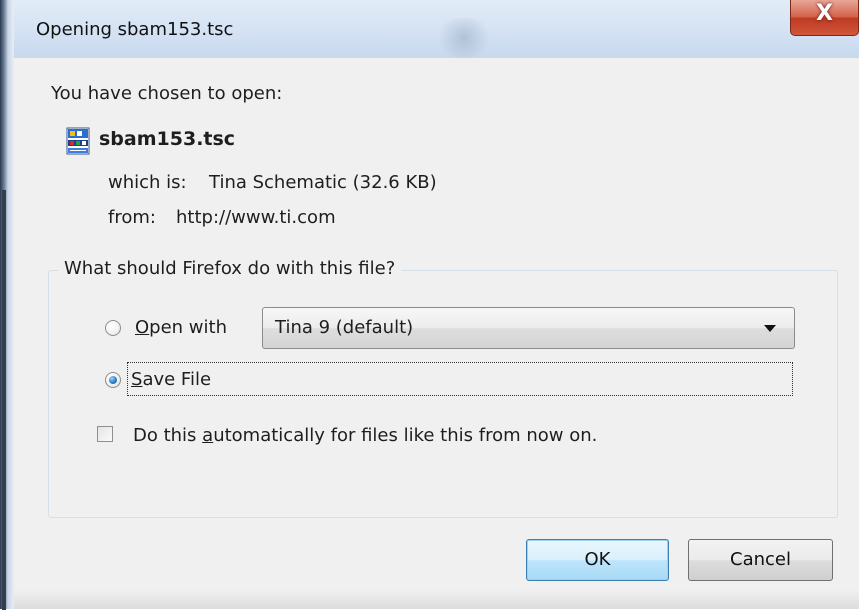  What do you see at coordinates (177, 379) in the screenshot?
I see `save-file-label-rest: ave File` at bounding box center [177, 379].